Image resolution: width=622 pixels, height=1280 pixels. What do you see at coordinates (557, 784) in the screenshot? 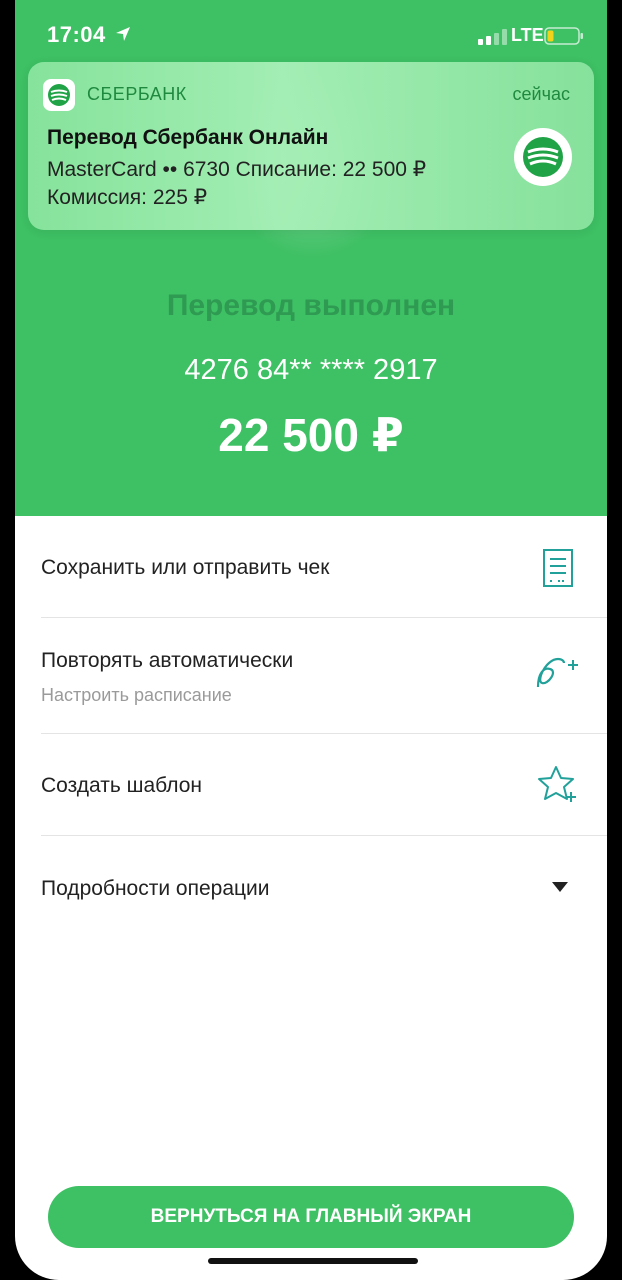
I see `star-plus-icon` at bounding box center [557, 784].